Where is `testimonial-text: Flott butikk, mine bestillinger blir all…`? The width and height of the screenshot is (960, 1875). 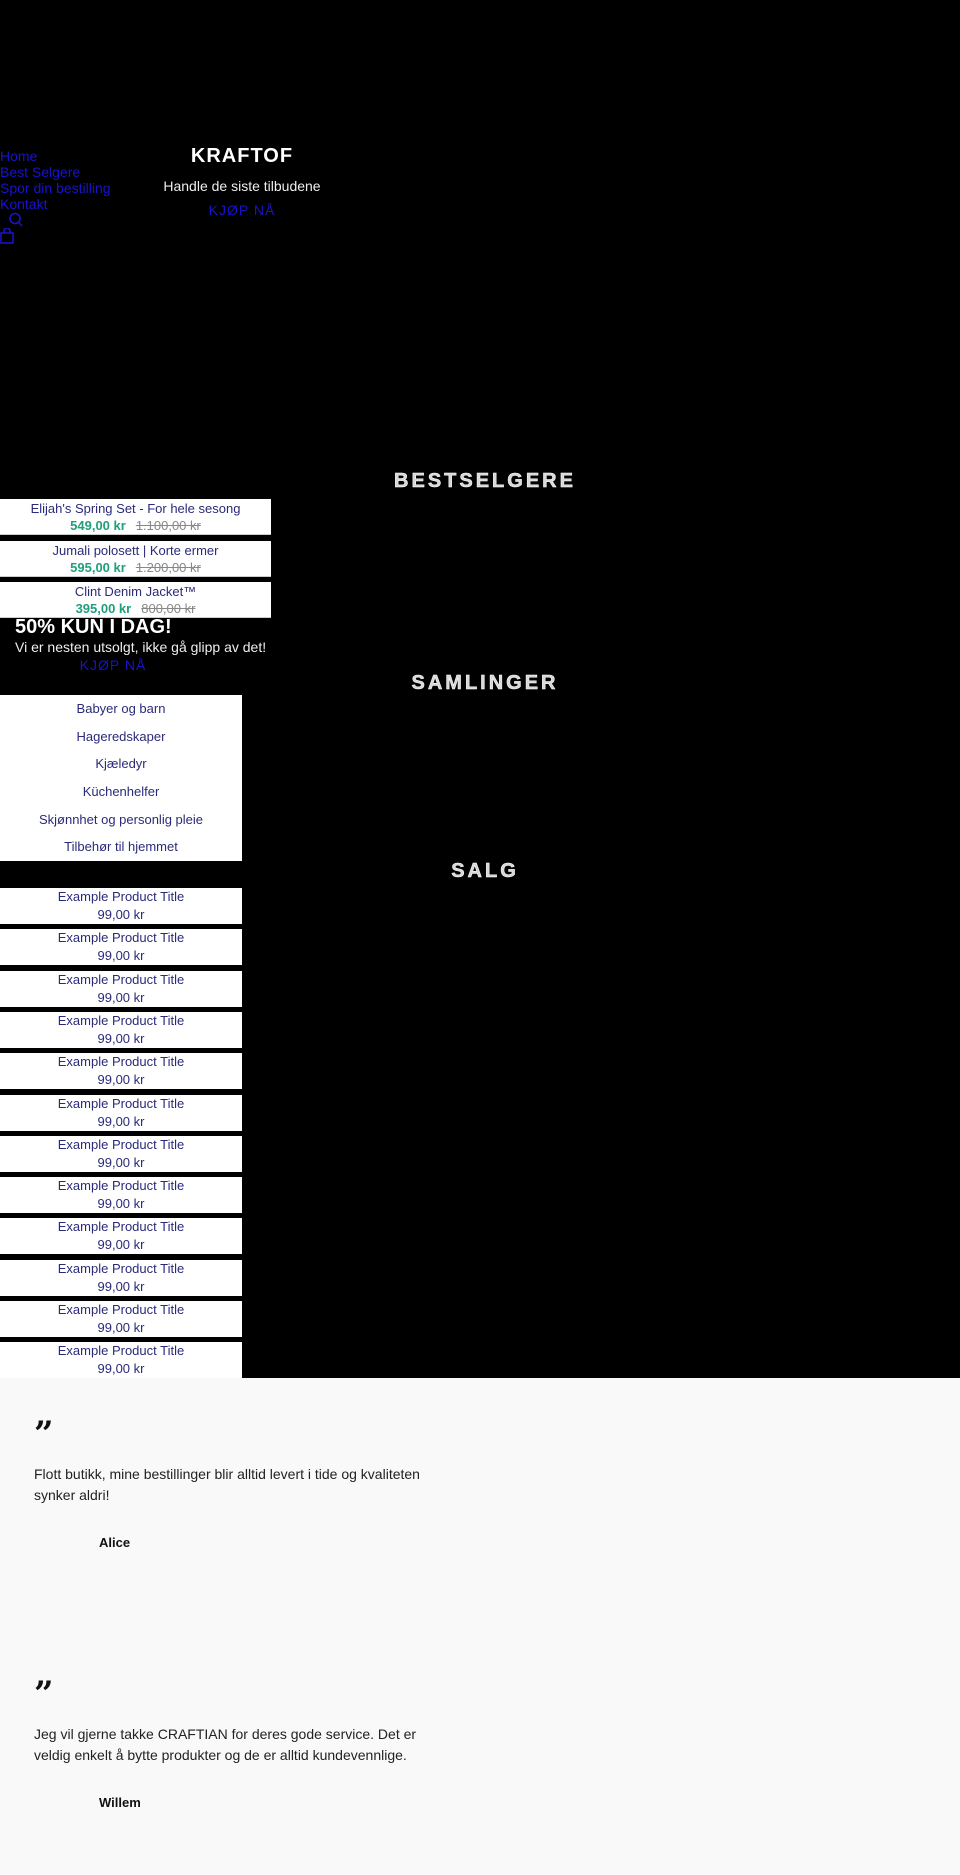 testimonial-text: Flott butikk, mine bestillinger blir all… is located at coordinates (227, 1484).